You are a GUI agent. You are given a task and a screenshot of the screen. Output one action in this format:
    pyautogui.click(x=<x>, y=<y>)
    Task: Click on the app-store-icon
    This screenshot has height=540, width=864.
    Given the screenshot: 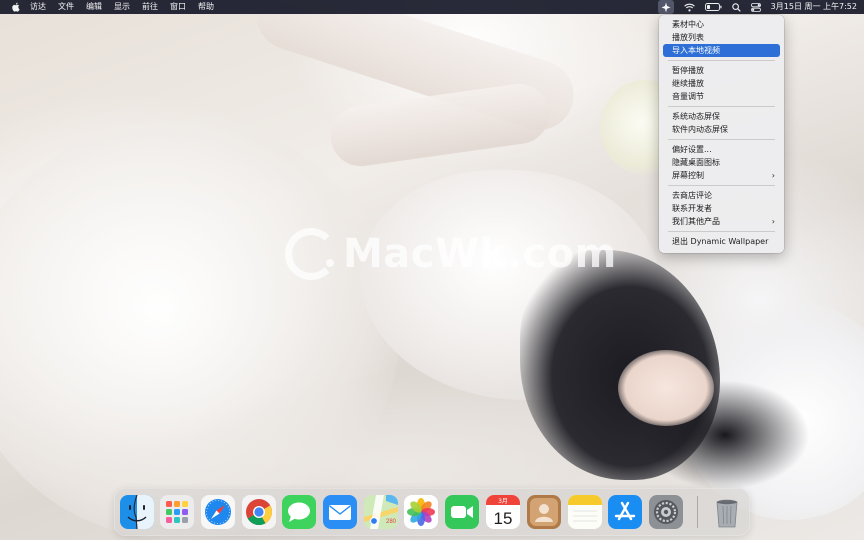 What is the action you would take?
    pyautogui.click(x=625, y=512)
    